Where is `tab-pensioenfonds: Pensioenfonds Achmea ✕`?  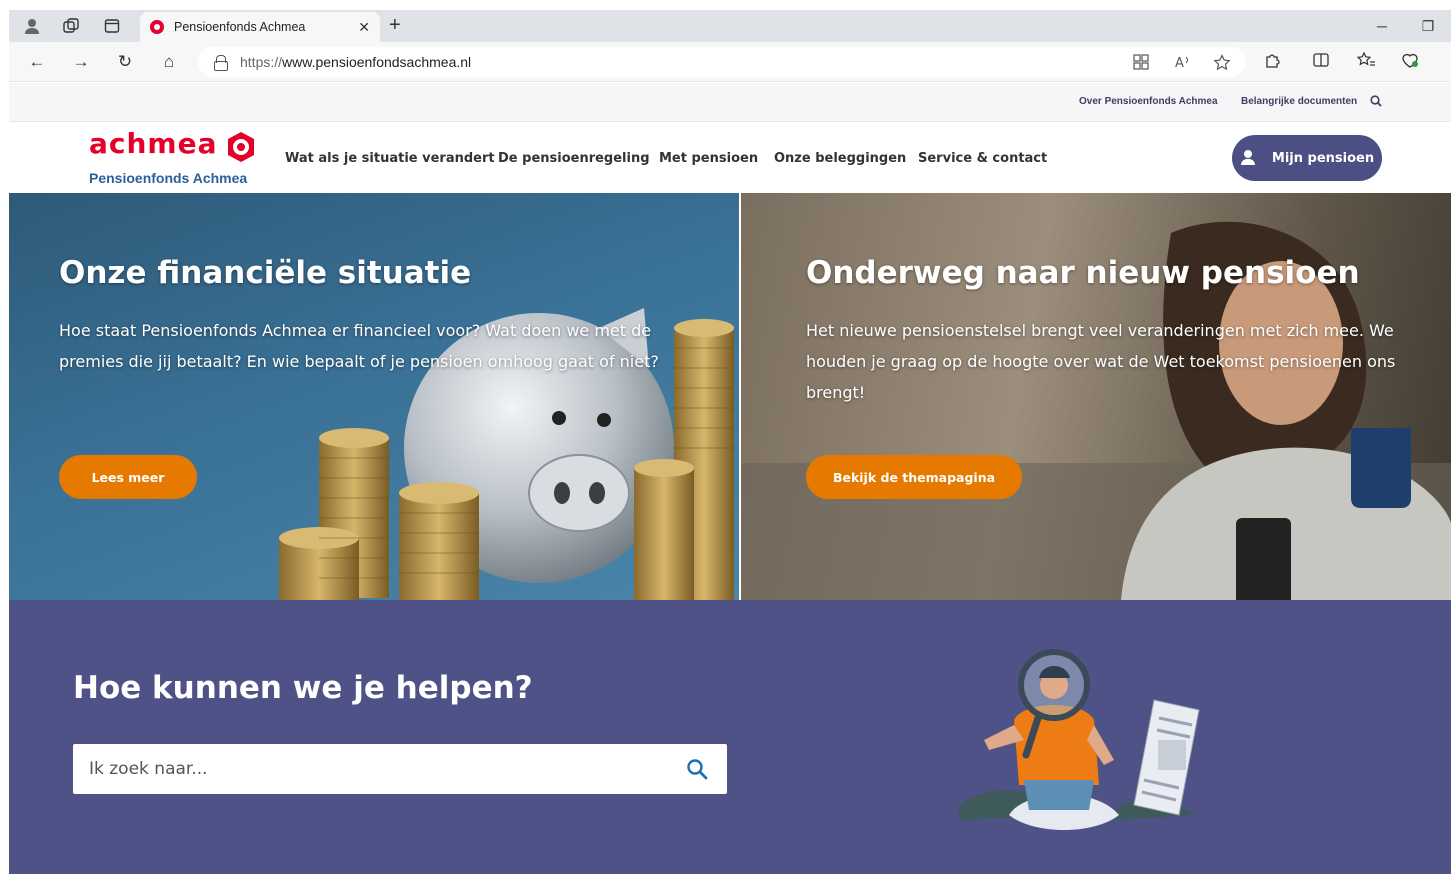 tab-pensioenfonds: Pensioenfonds Achmea ✕ is located at coordinates (260, 27).